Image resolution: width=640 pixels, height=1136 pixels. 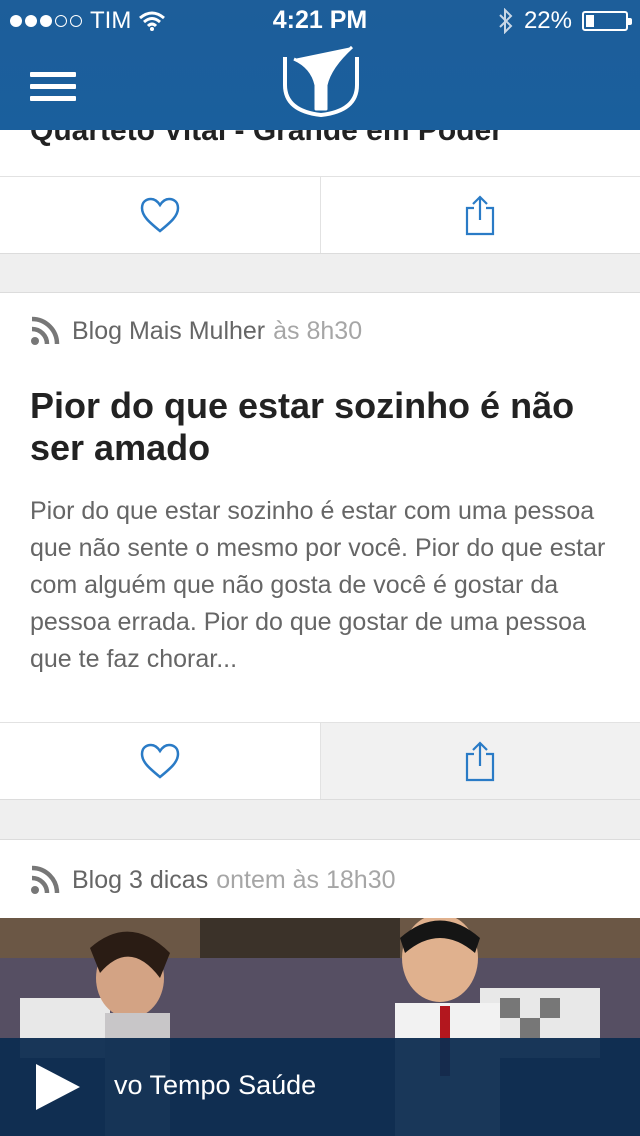 I want to click on post-source: Blog 3 dicas ontem às 18h30, so click(x=213, y=880).